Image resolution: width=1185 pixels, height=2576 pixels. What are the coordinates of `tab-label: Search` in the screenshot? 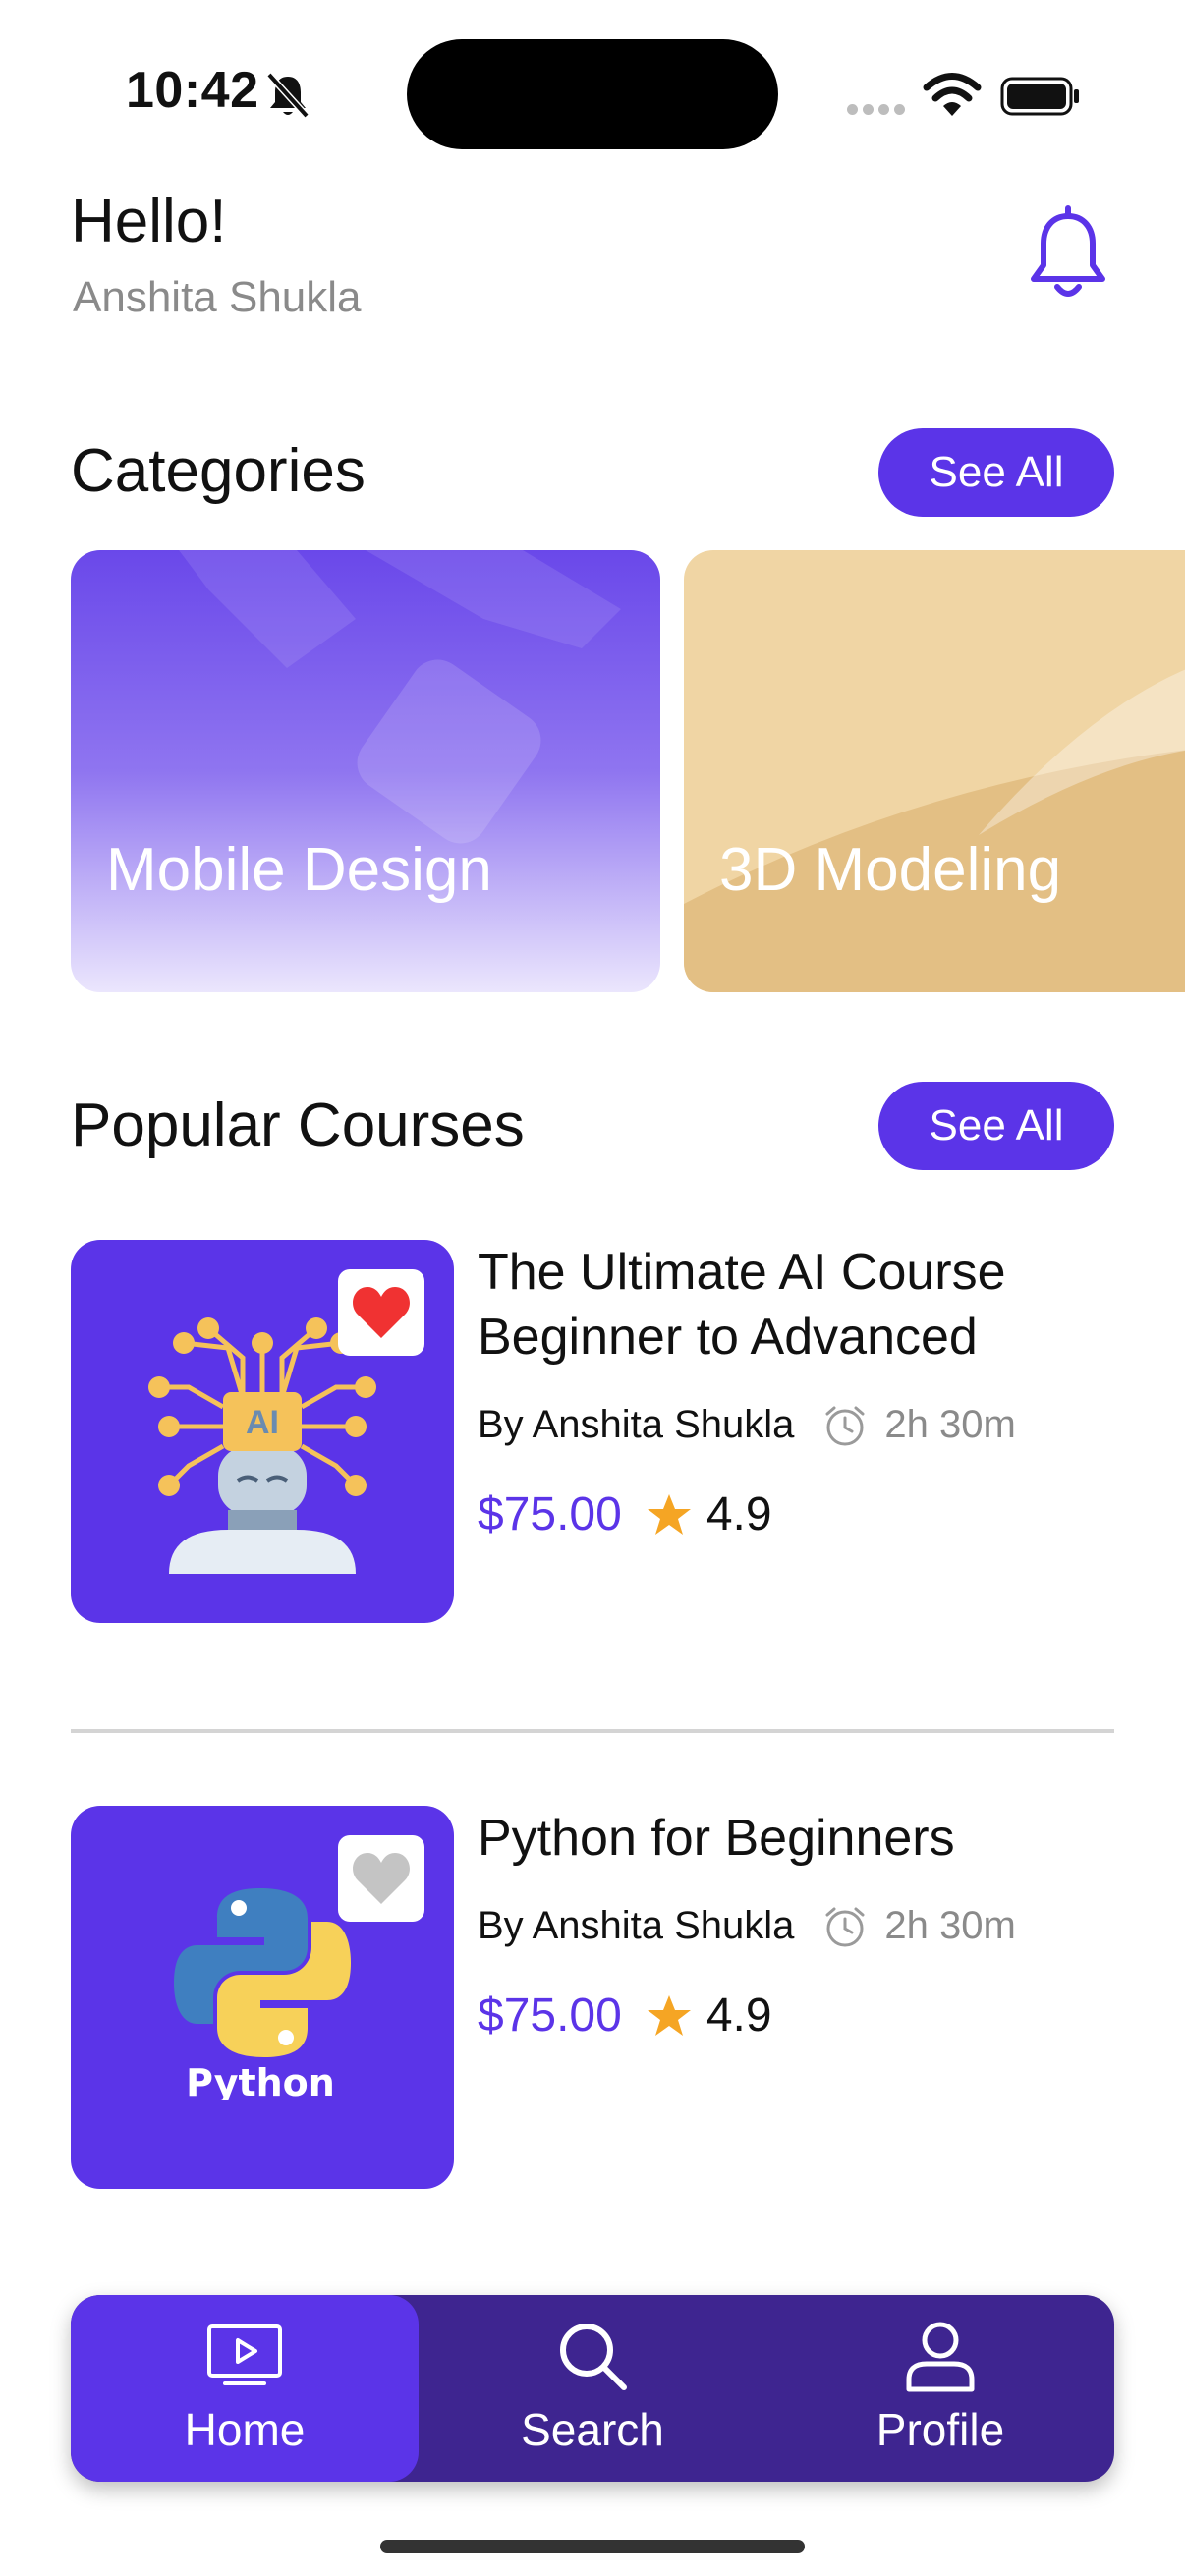 It's located at (592, 2429).